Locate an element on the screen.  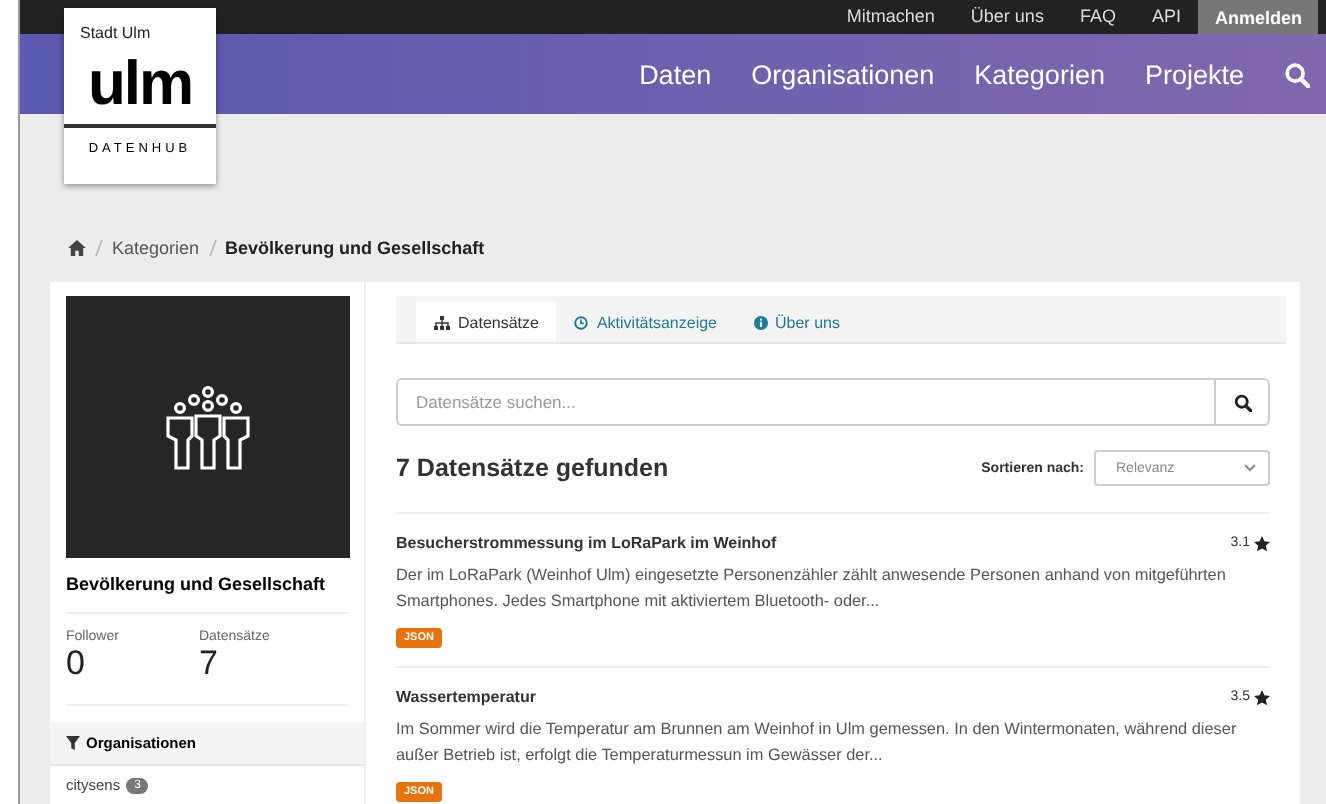
tab: Aktivitätsanzeige is located at coordinates (645, 322).